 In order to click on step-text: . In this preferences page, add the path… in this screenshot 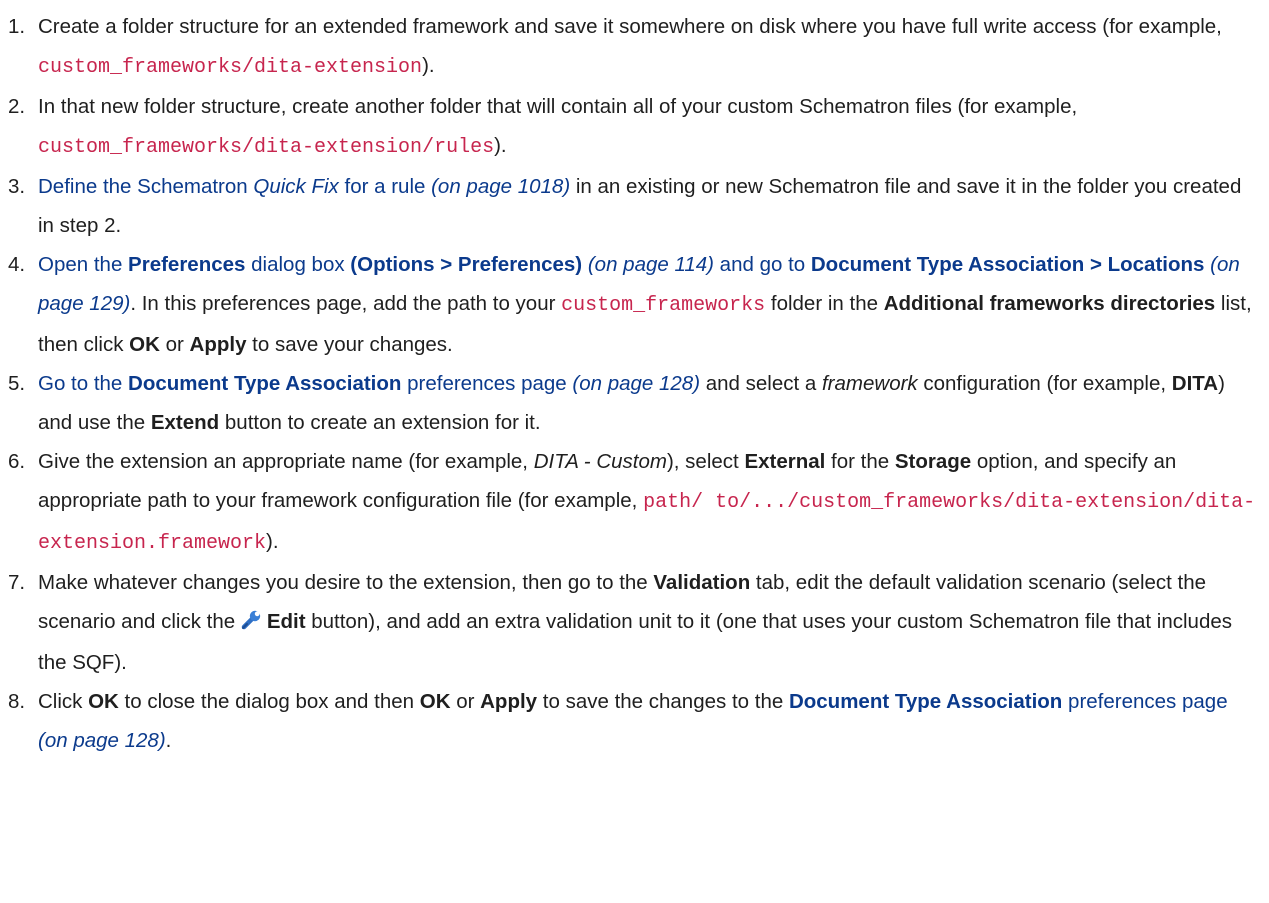, I will do `click(346, 303)`.